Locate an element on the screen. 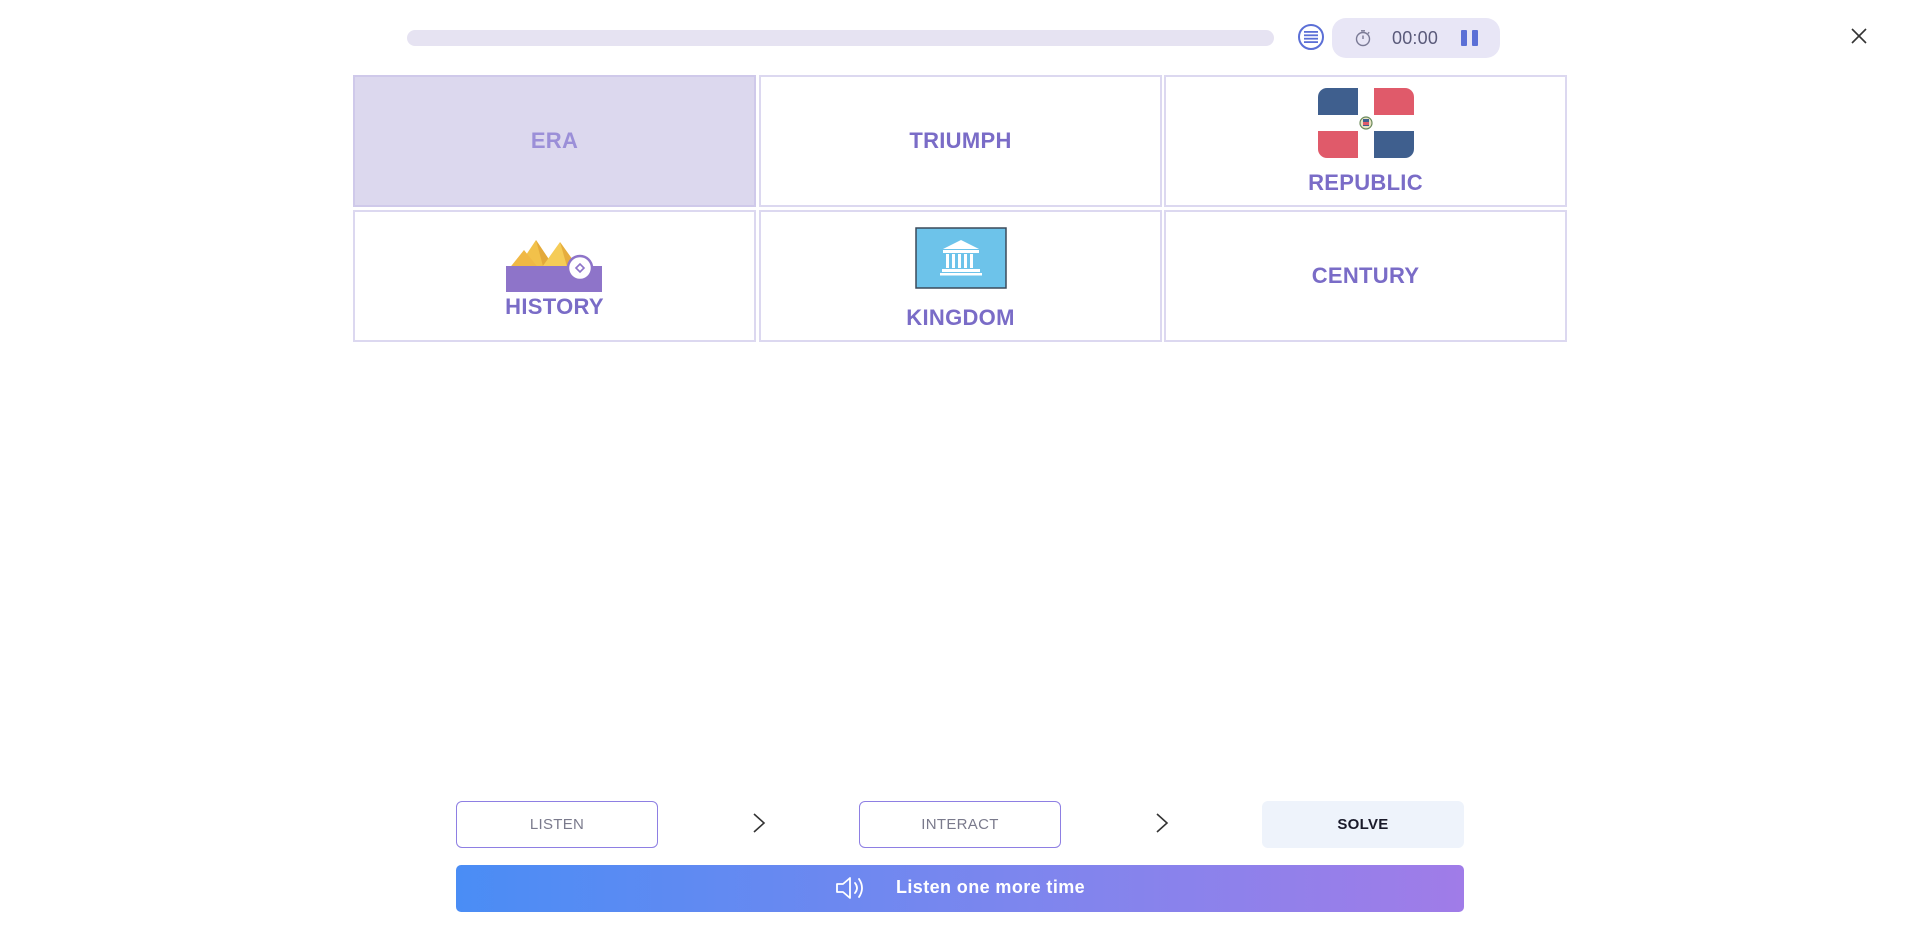  card-label: HISTORY is located at coordinates (554, 306).